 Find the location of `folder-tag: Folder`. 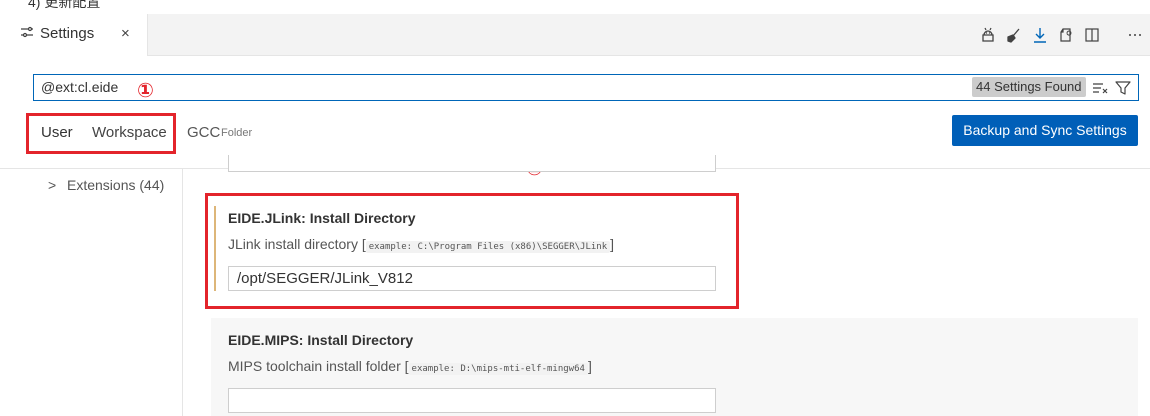

folder-tag: Folder is located at coordinates (237, 133).